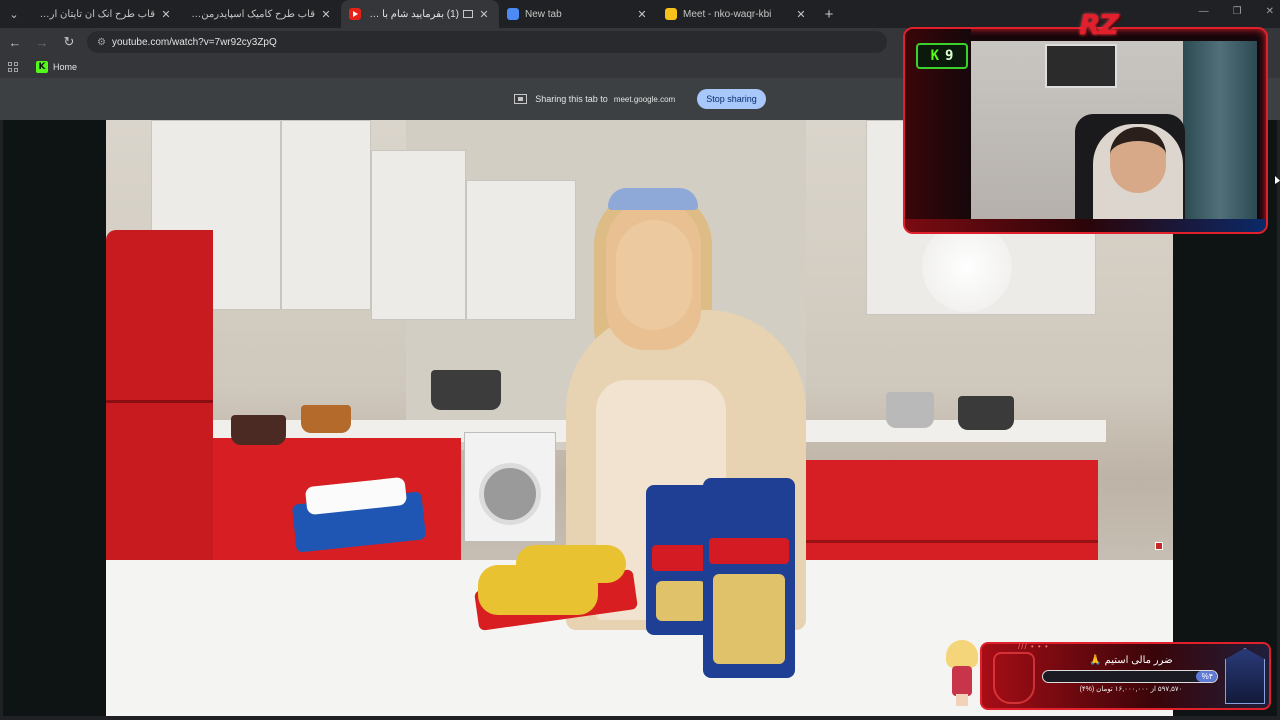 Image resolution: width=1280 pixels, height=720 pixels. Describe the element at coordinates (513, 14) in the screenshot. I see `new-tab-icon` at that location.